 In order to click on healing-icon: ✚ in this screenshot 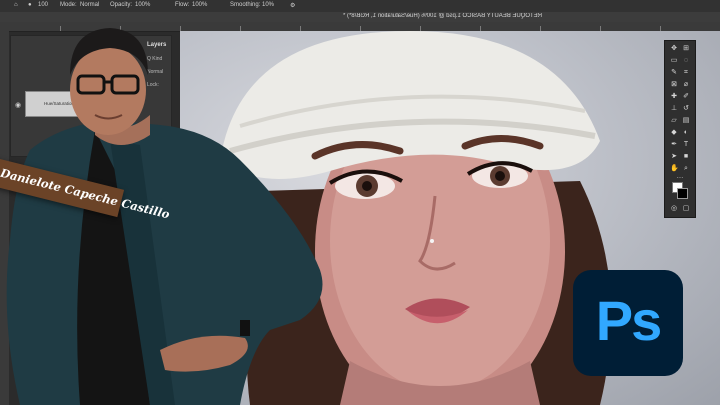, I will do `click(674, 97)`.